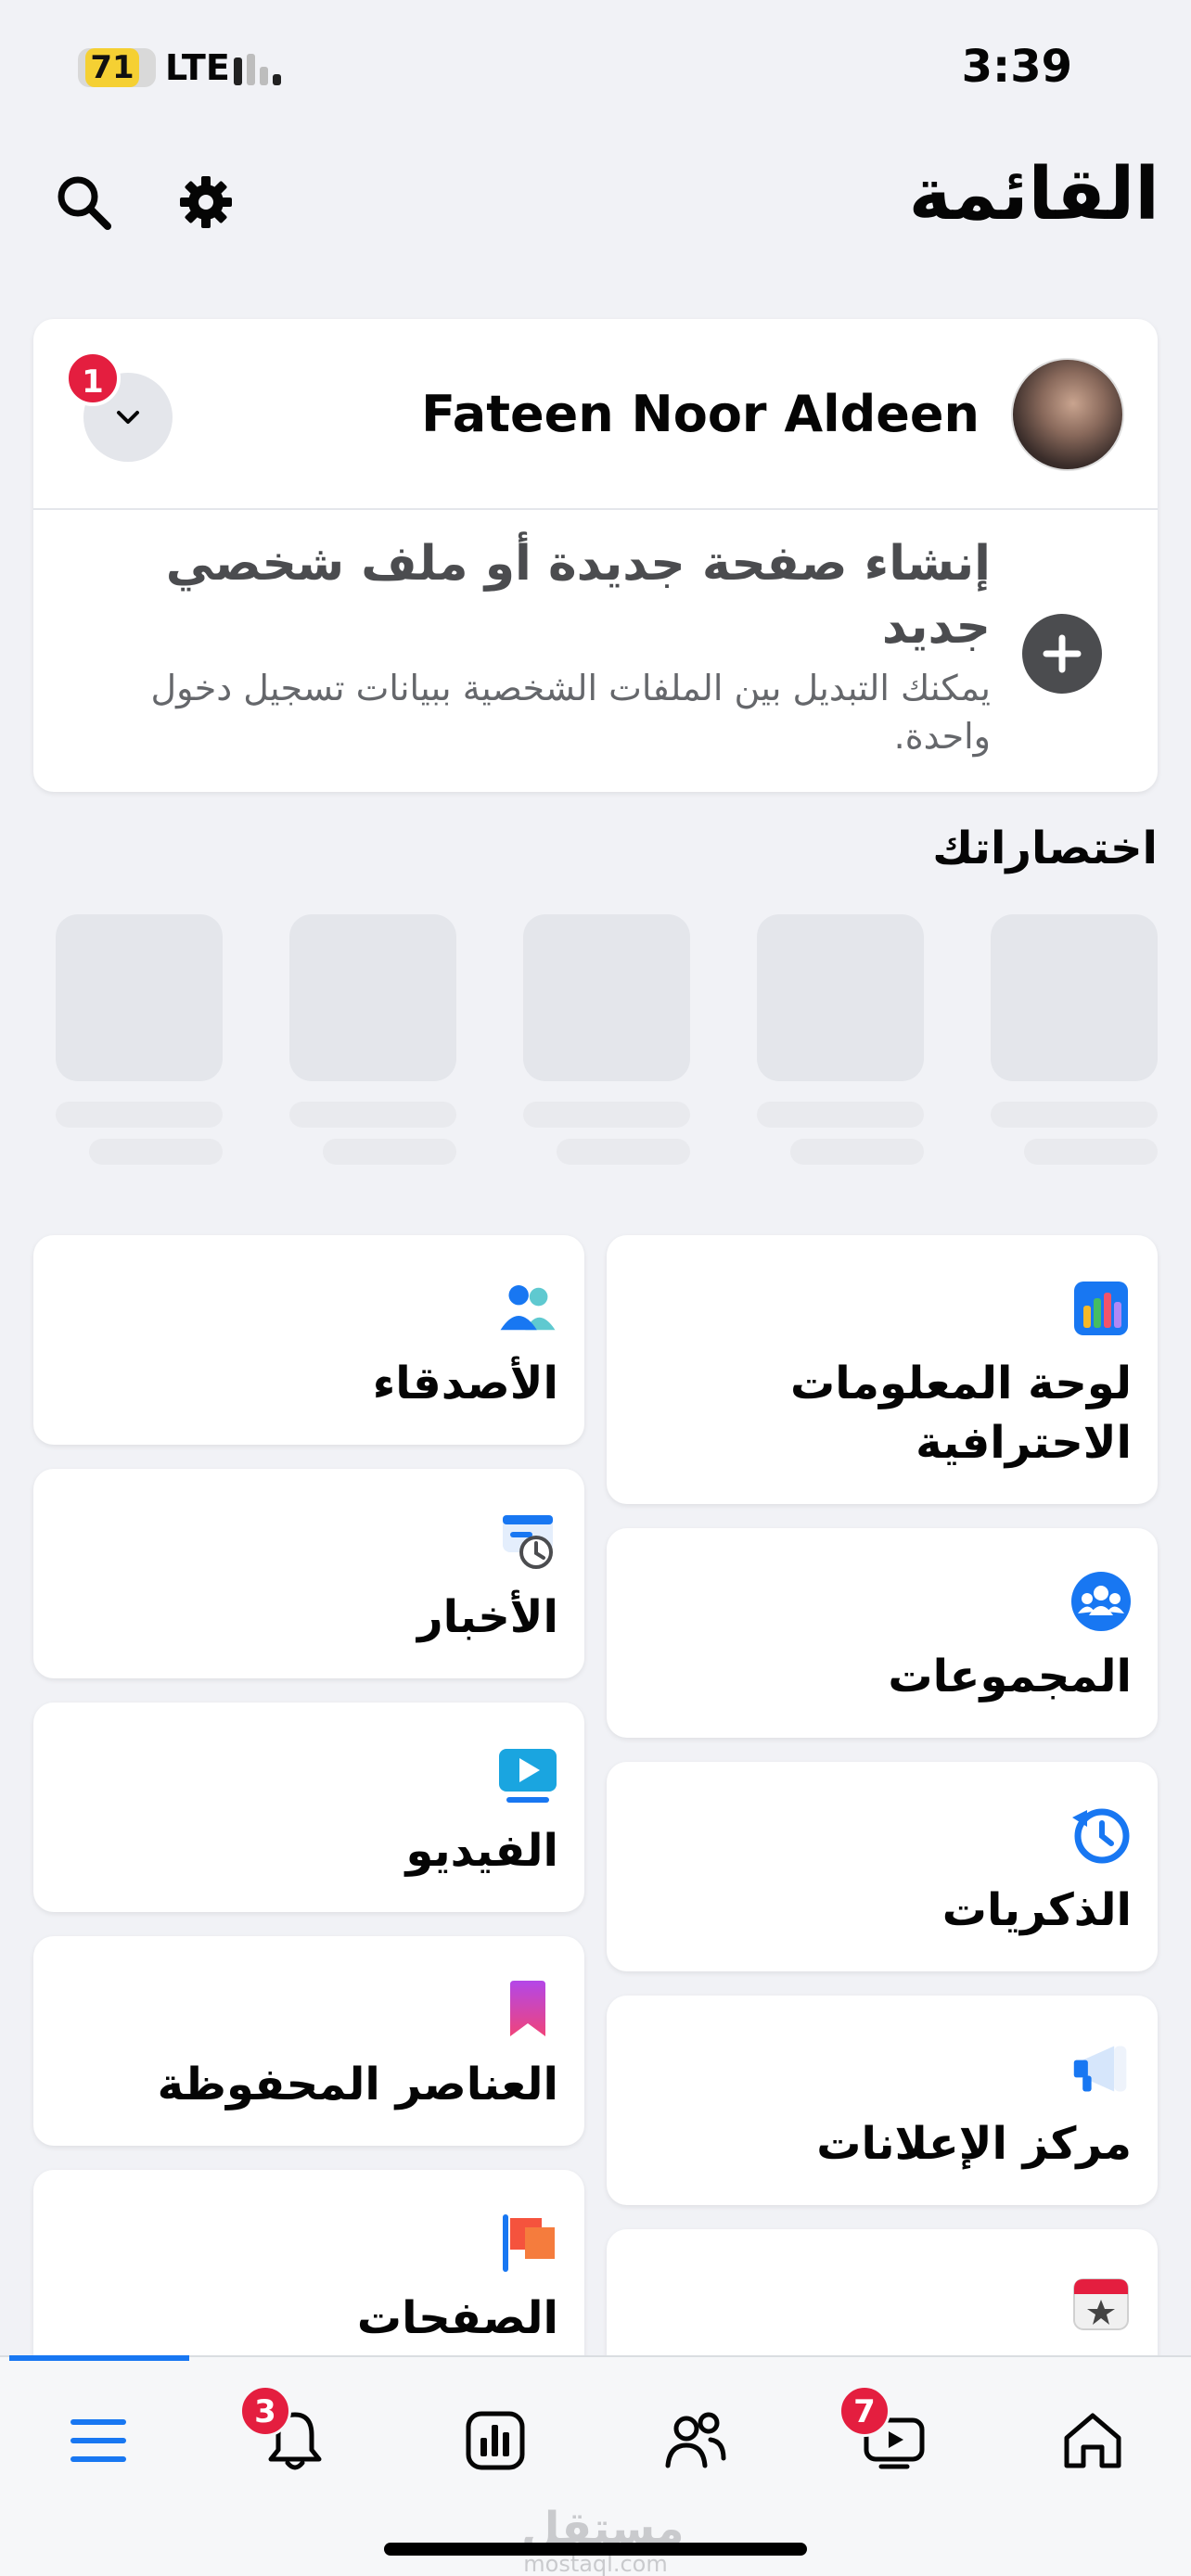 The width and height of the screenshot is (1191, 2576). What do you see at coordinates (882, 2100) in the screenshot?
I see `menu-tile-ad-center: مركز الإعلانات` at bounding box center [882, 2100].